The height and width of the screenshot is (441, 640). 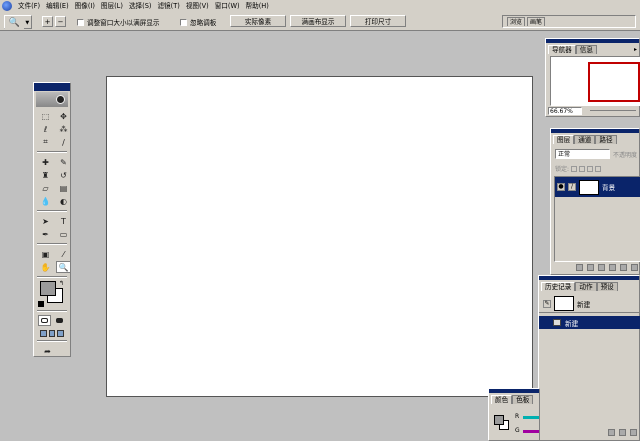 I want to click on tab-paths: 路径, so click(x=606, y=139).